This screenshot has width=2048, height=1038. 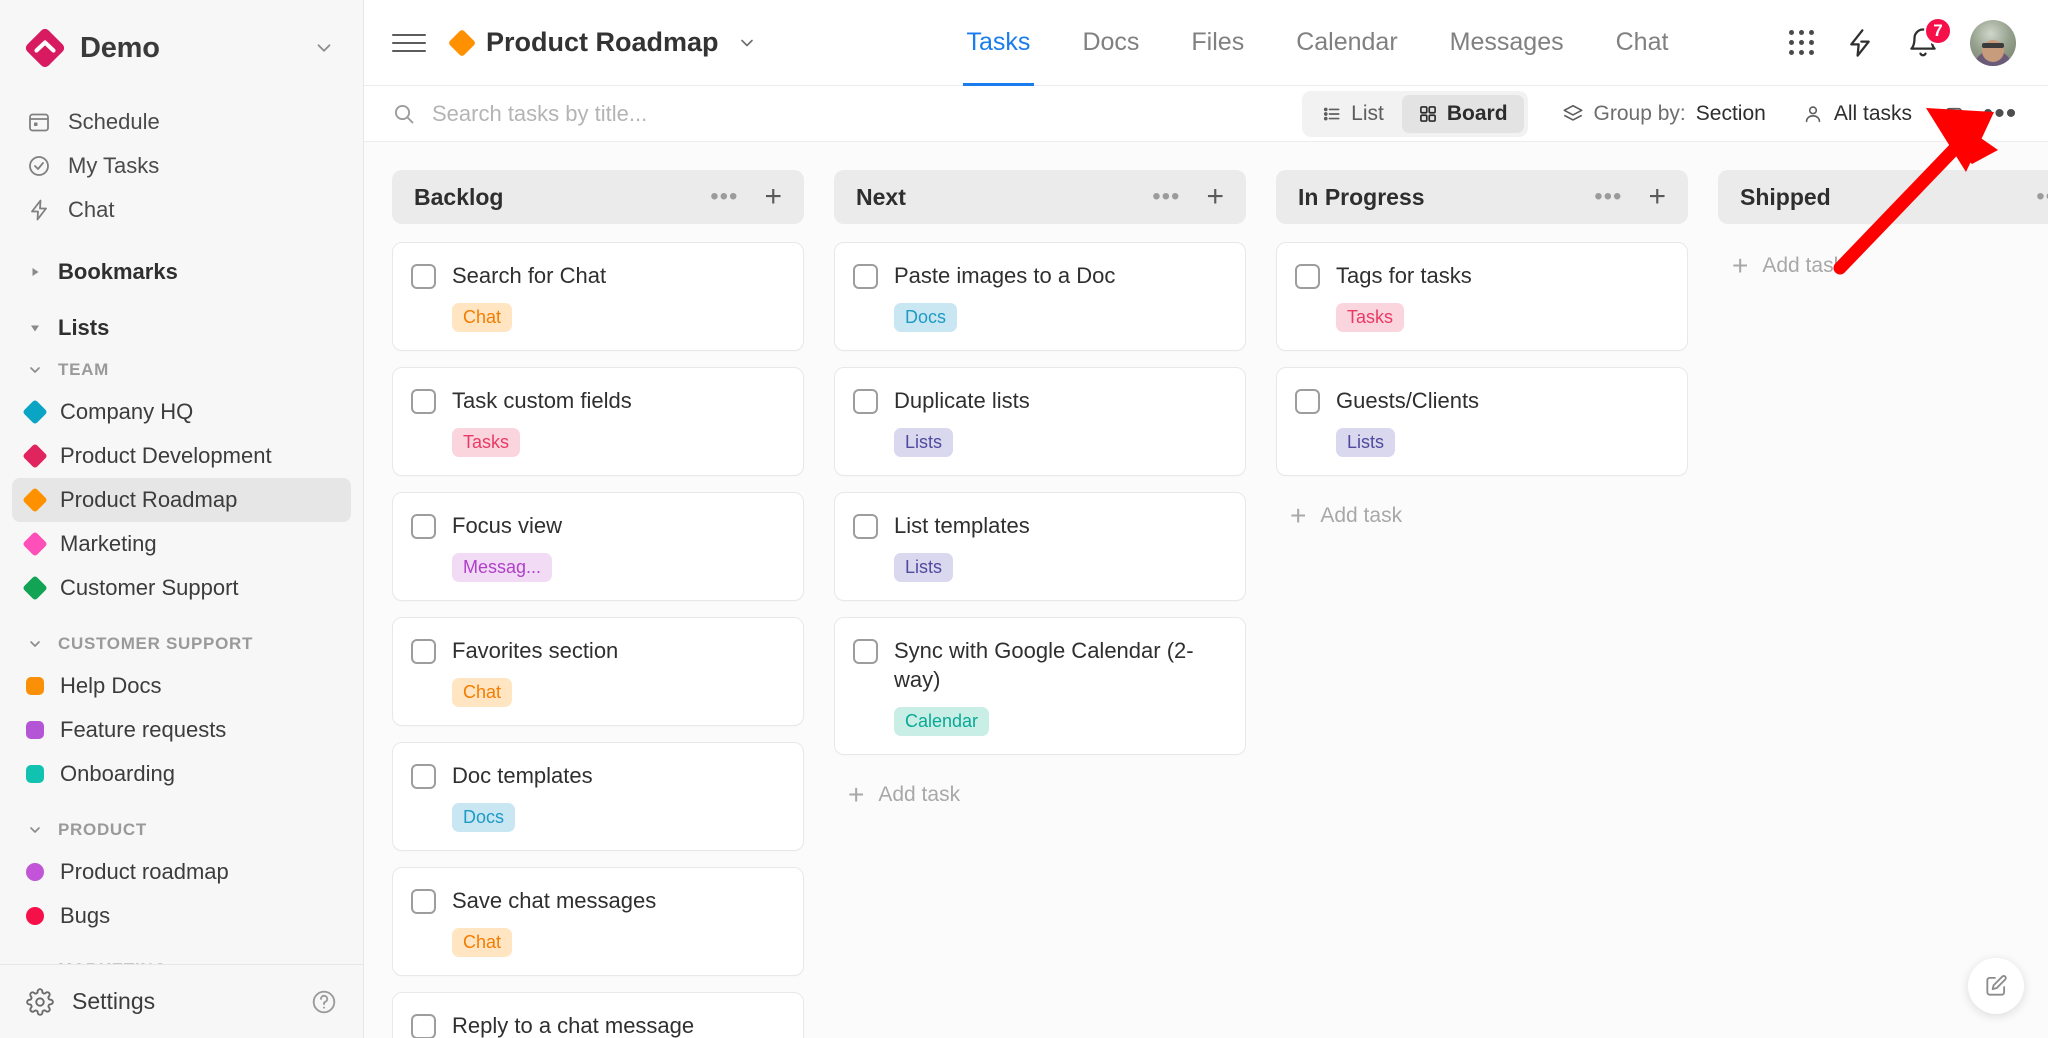 What do you see at coordinates (942, 722) in the screenshot?
I see `task-tag: Calendar` at bounding box center [942, 722].